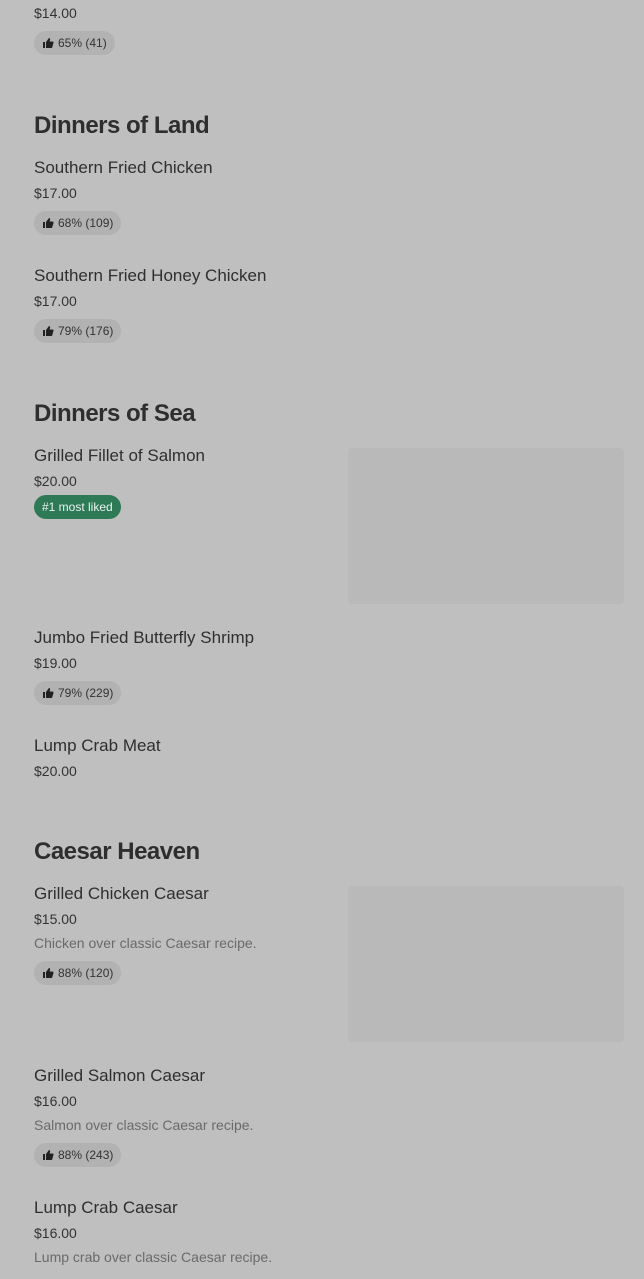 This screenshot has height=1279, width=644. Describe the element at coordinates (123, 167) in the screenshot. I see `item-name: Southern Fried Chicken` at that location.